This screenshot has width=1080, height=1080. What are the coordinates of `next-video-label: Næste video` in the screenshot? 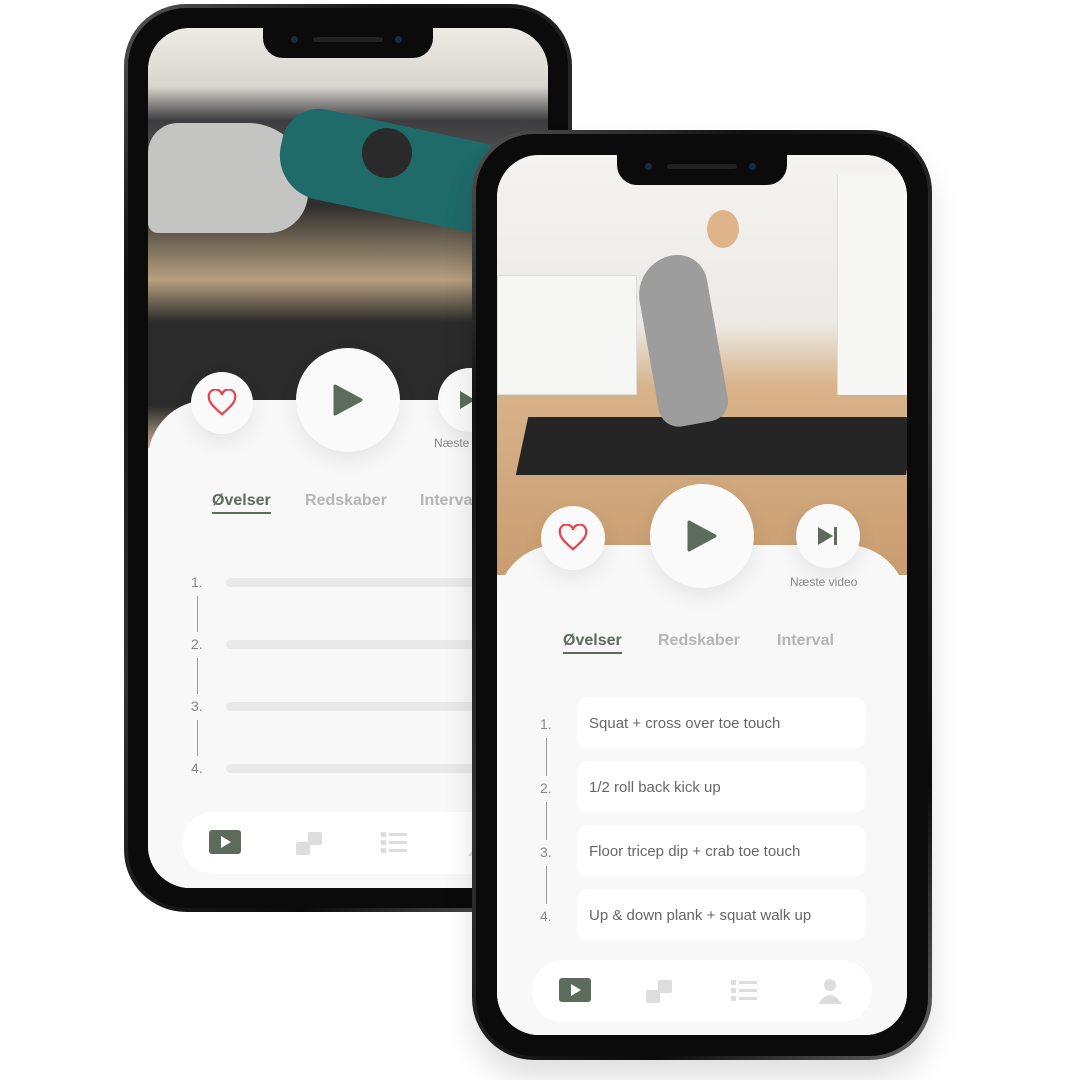 It's located at (824, 582).